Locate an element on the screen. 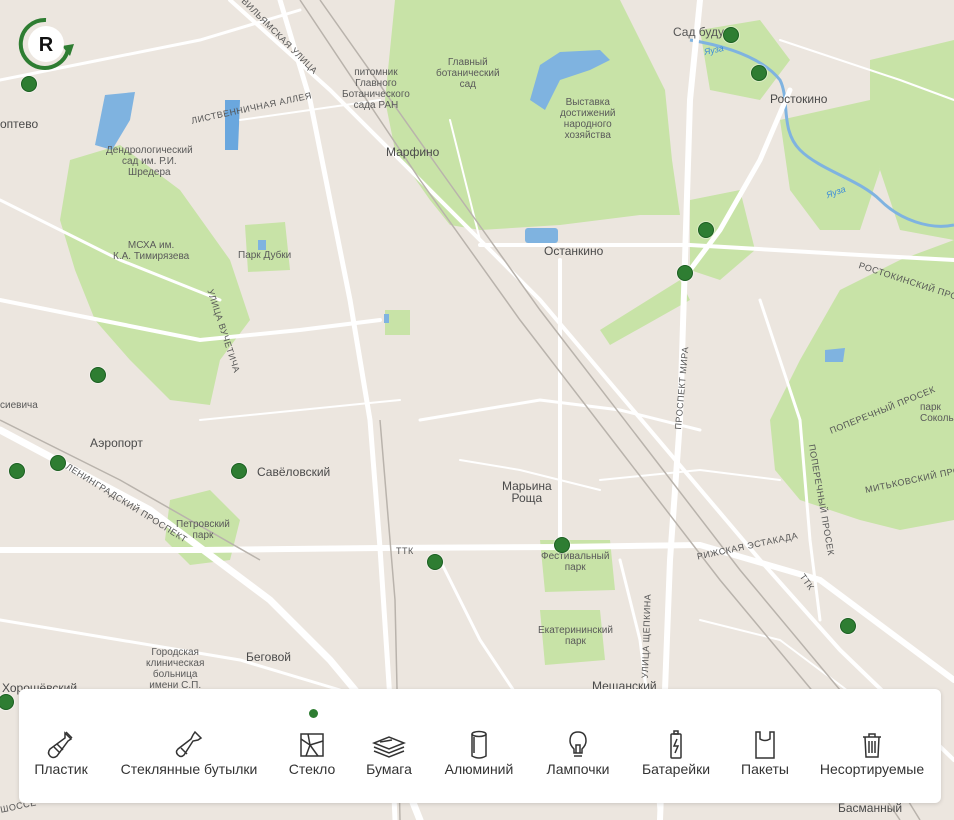 This screenshot has height=820, width=954. label-marfino: Марфино is located at coordinates (413, 152).